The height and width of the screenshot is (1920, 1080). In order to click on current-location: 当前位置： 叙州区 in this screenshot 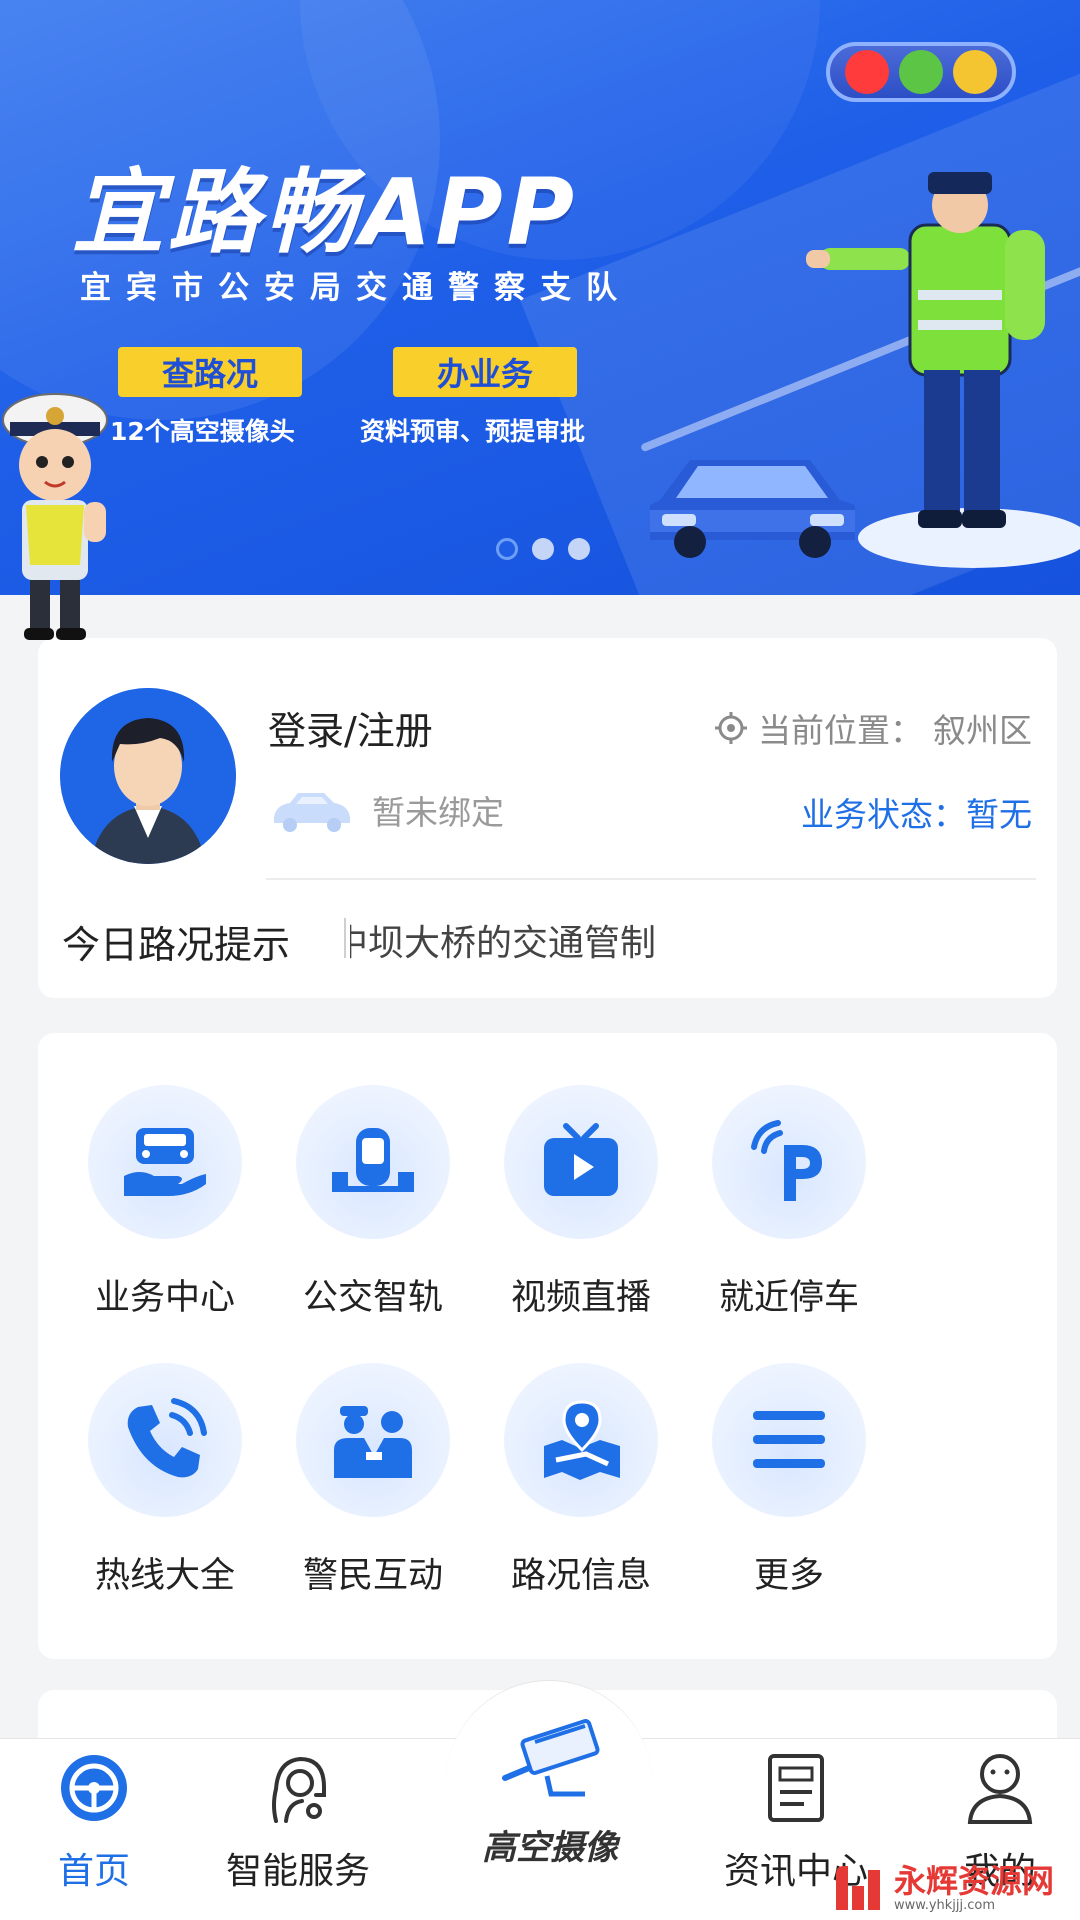, I will do `click(873, 728)`.